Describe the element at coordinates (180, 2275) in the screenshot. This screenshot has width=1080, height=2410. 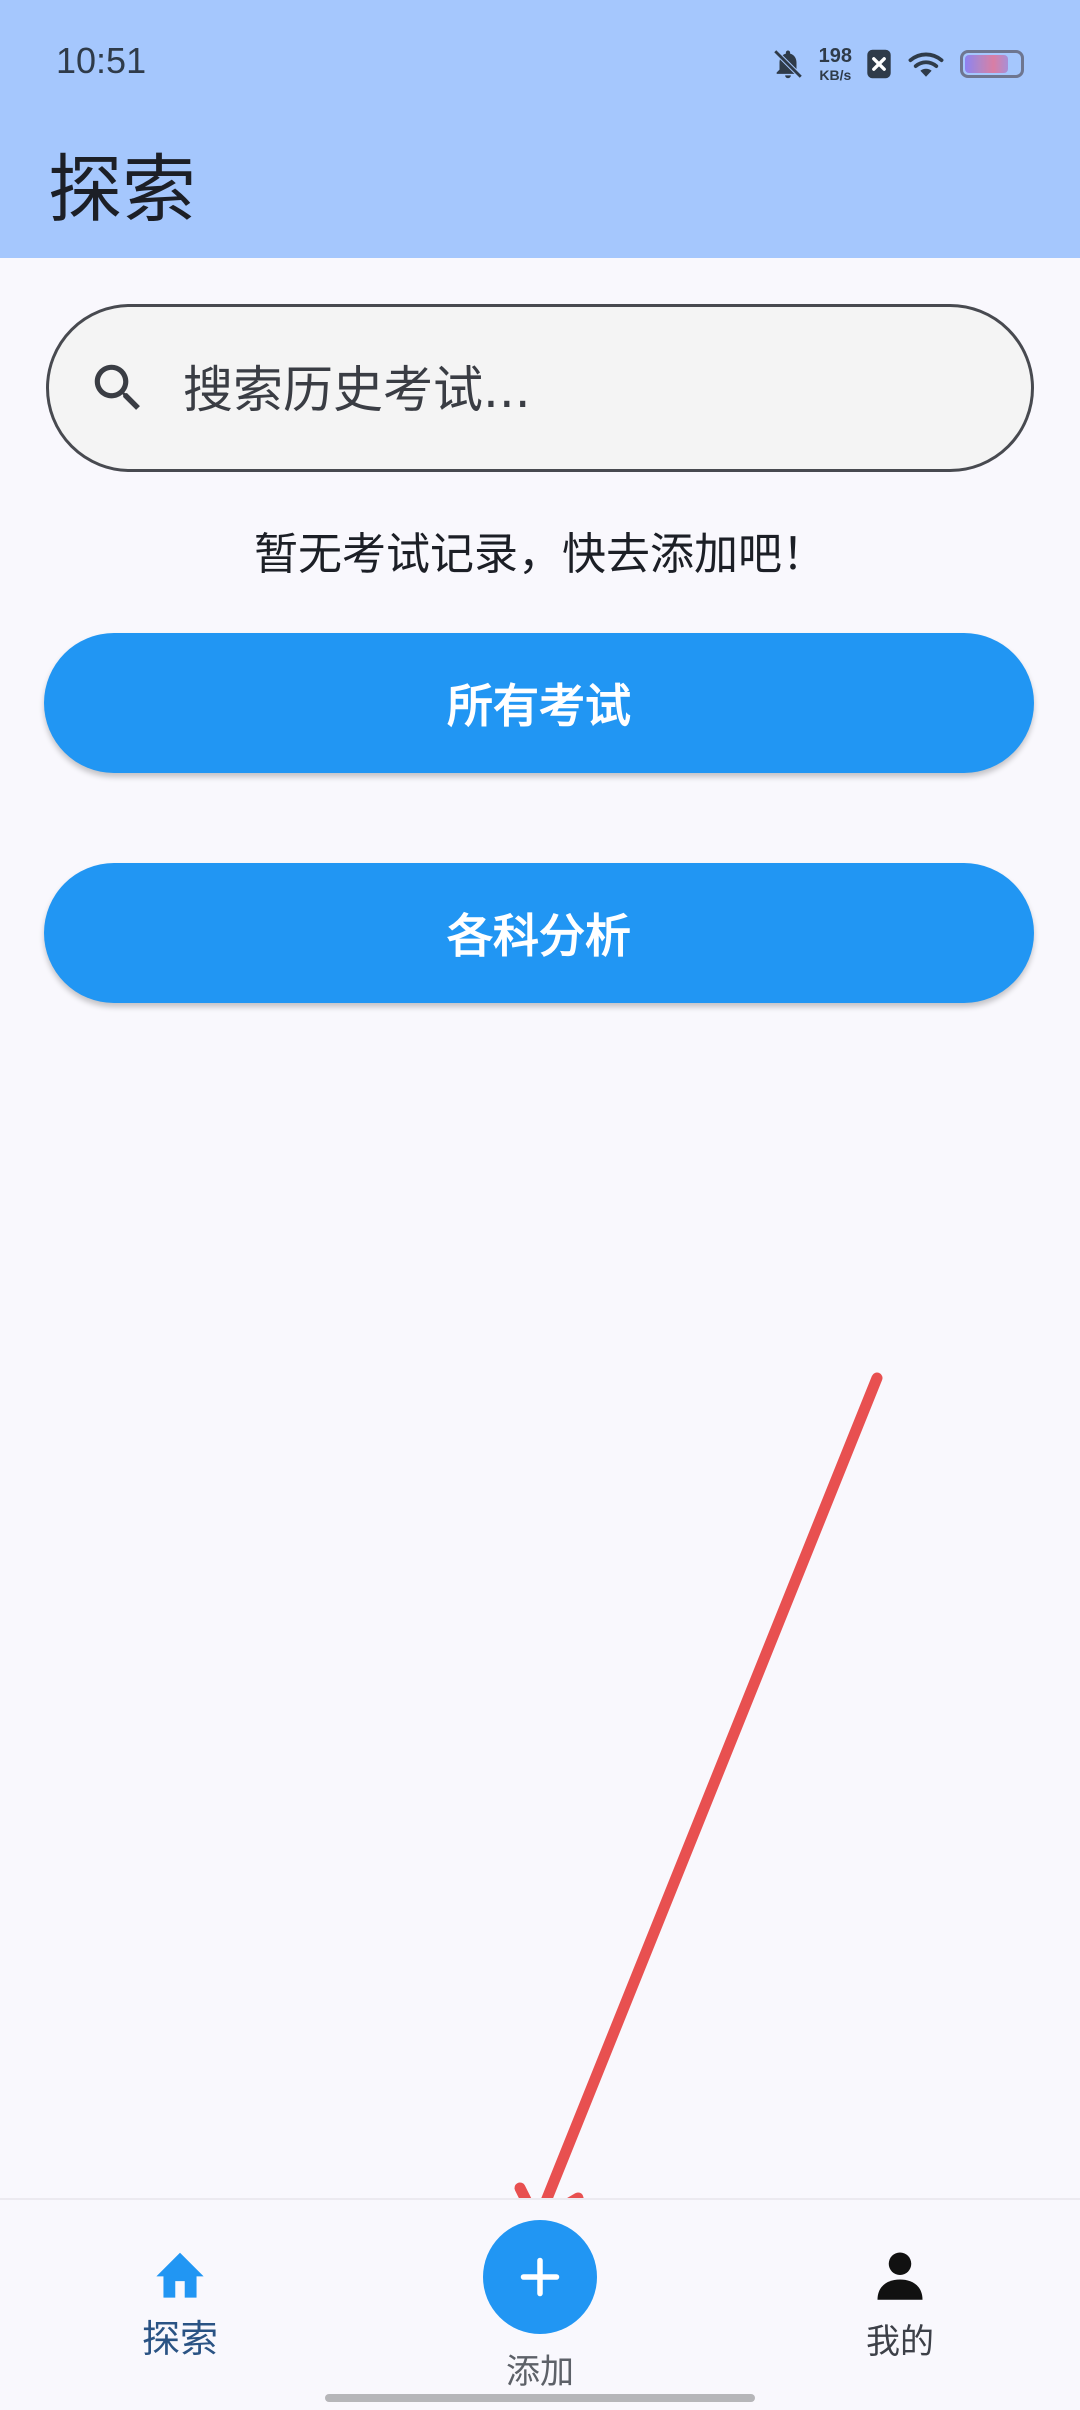
I see `home-icon` at that location.